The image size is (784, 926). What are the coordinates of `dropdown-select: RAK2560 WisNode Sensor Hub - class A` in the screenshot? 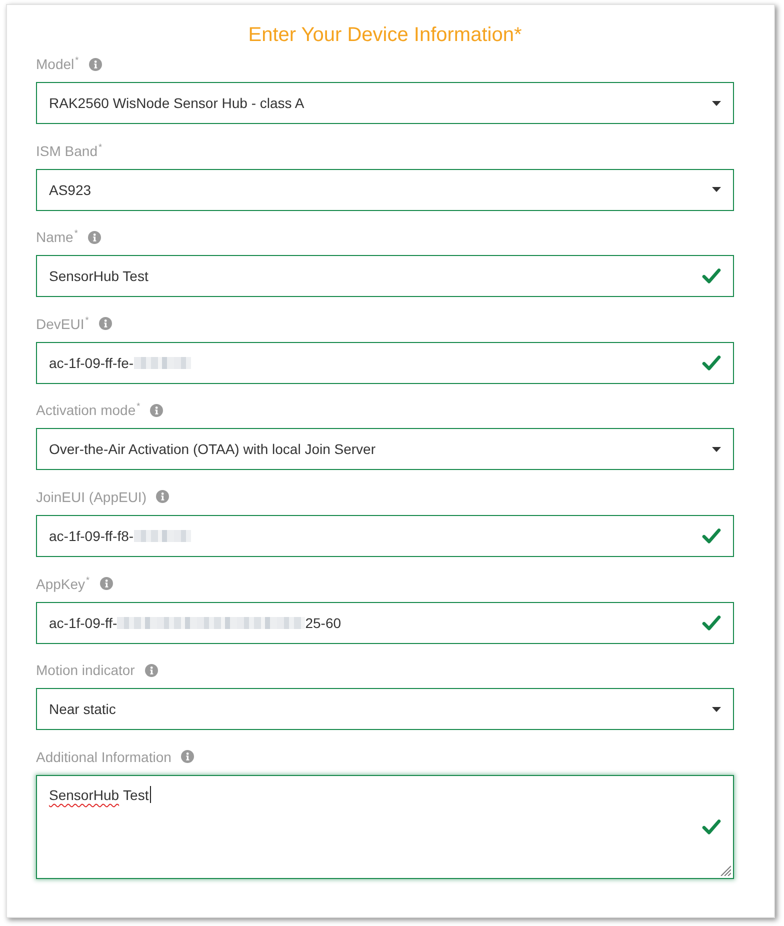 It's located at (385, 103).